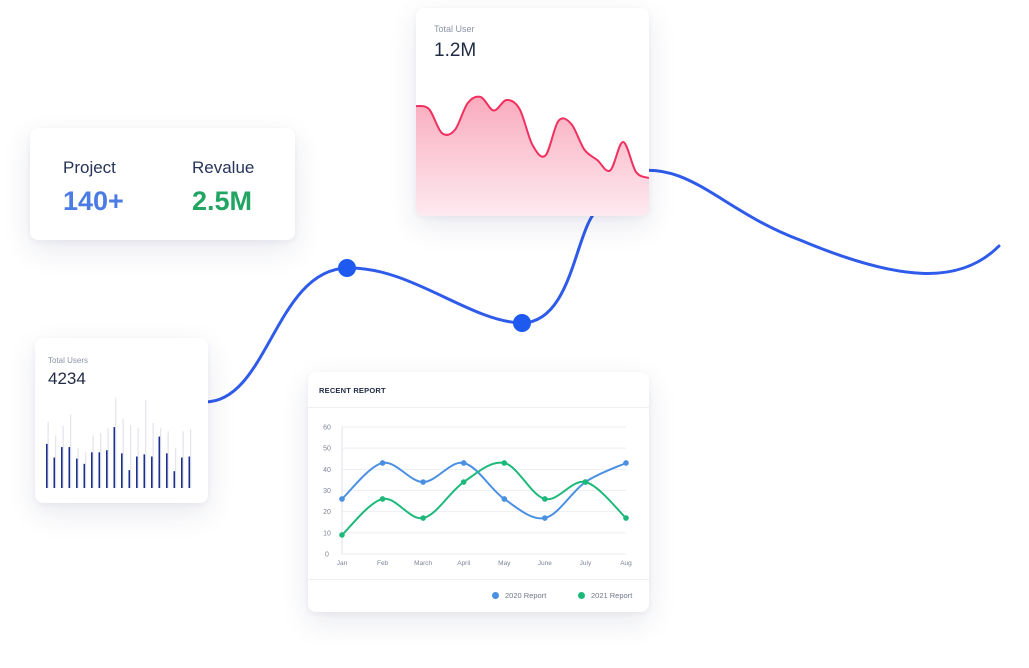 Image resolution: width=1029 pixels, height=668 pixels. Describe the element at coordinates (504, 563) in the screenshot. I see `x-tick-label: May` at that location.